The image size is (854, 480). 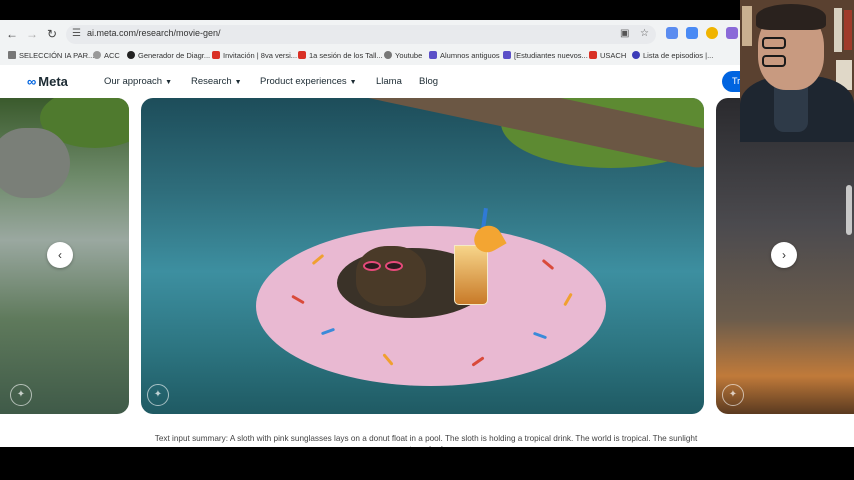 What do you see at coordinates (32, 34) in the screenshot?
I see `forward-icon: →` at bounding box center [32, 34].